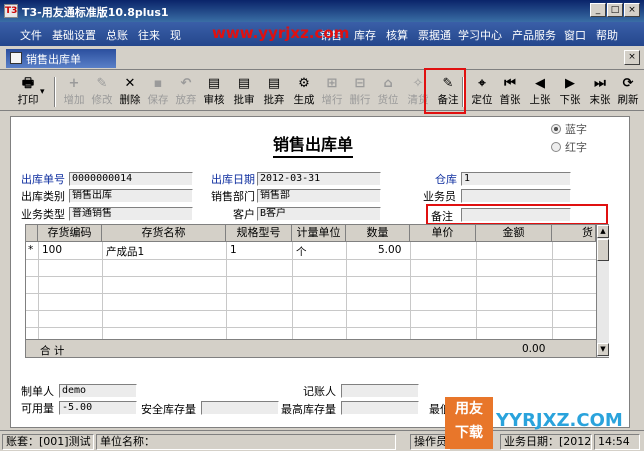  I want to click on add-icon: +, so click(74, 83).